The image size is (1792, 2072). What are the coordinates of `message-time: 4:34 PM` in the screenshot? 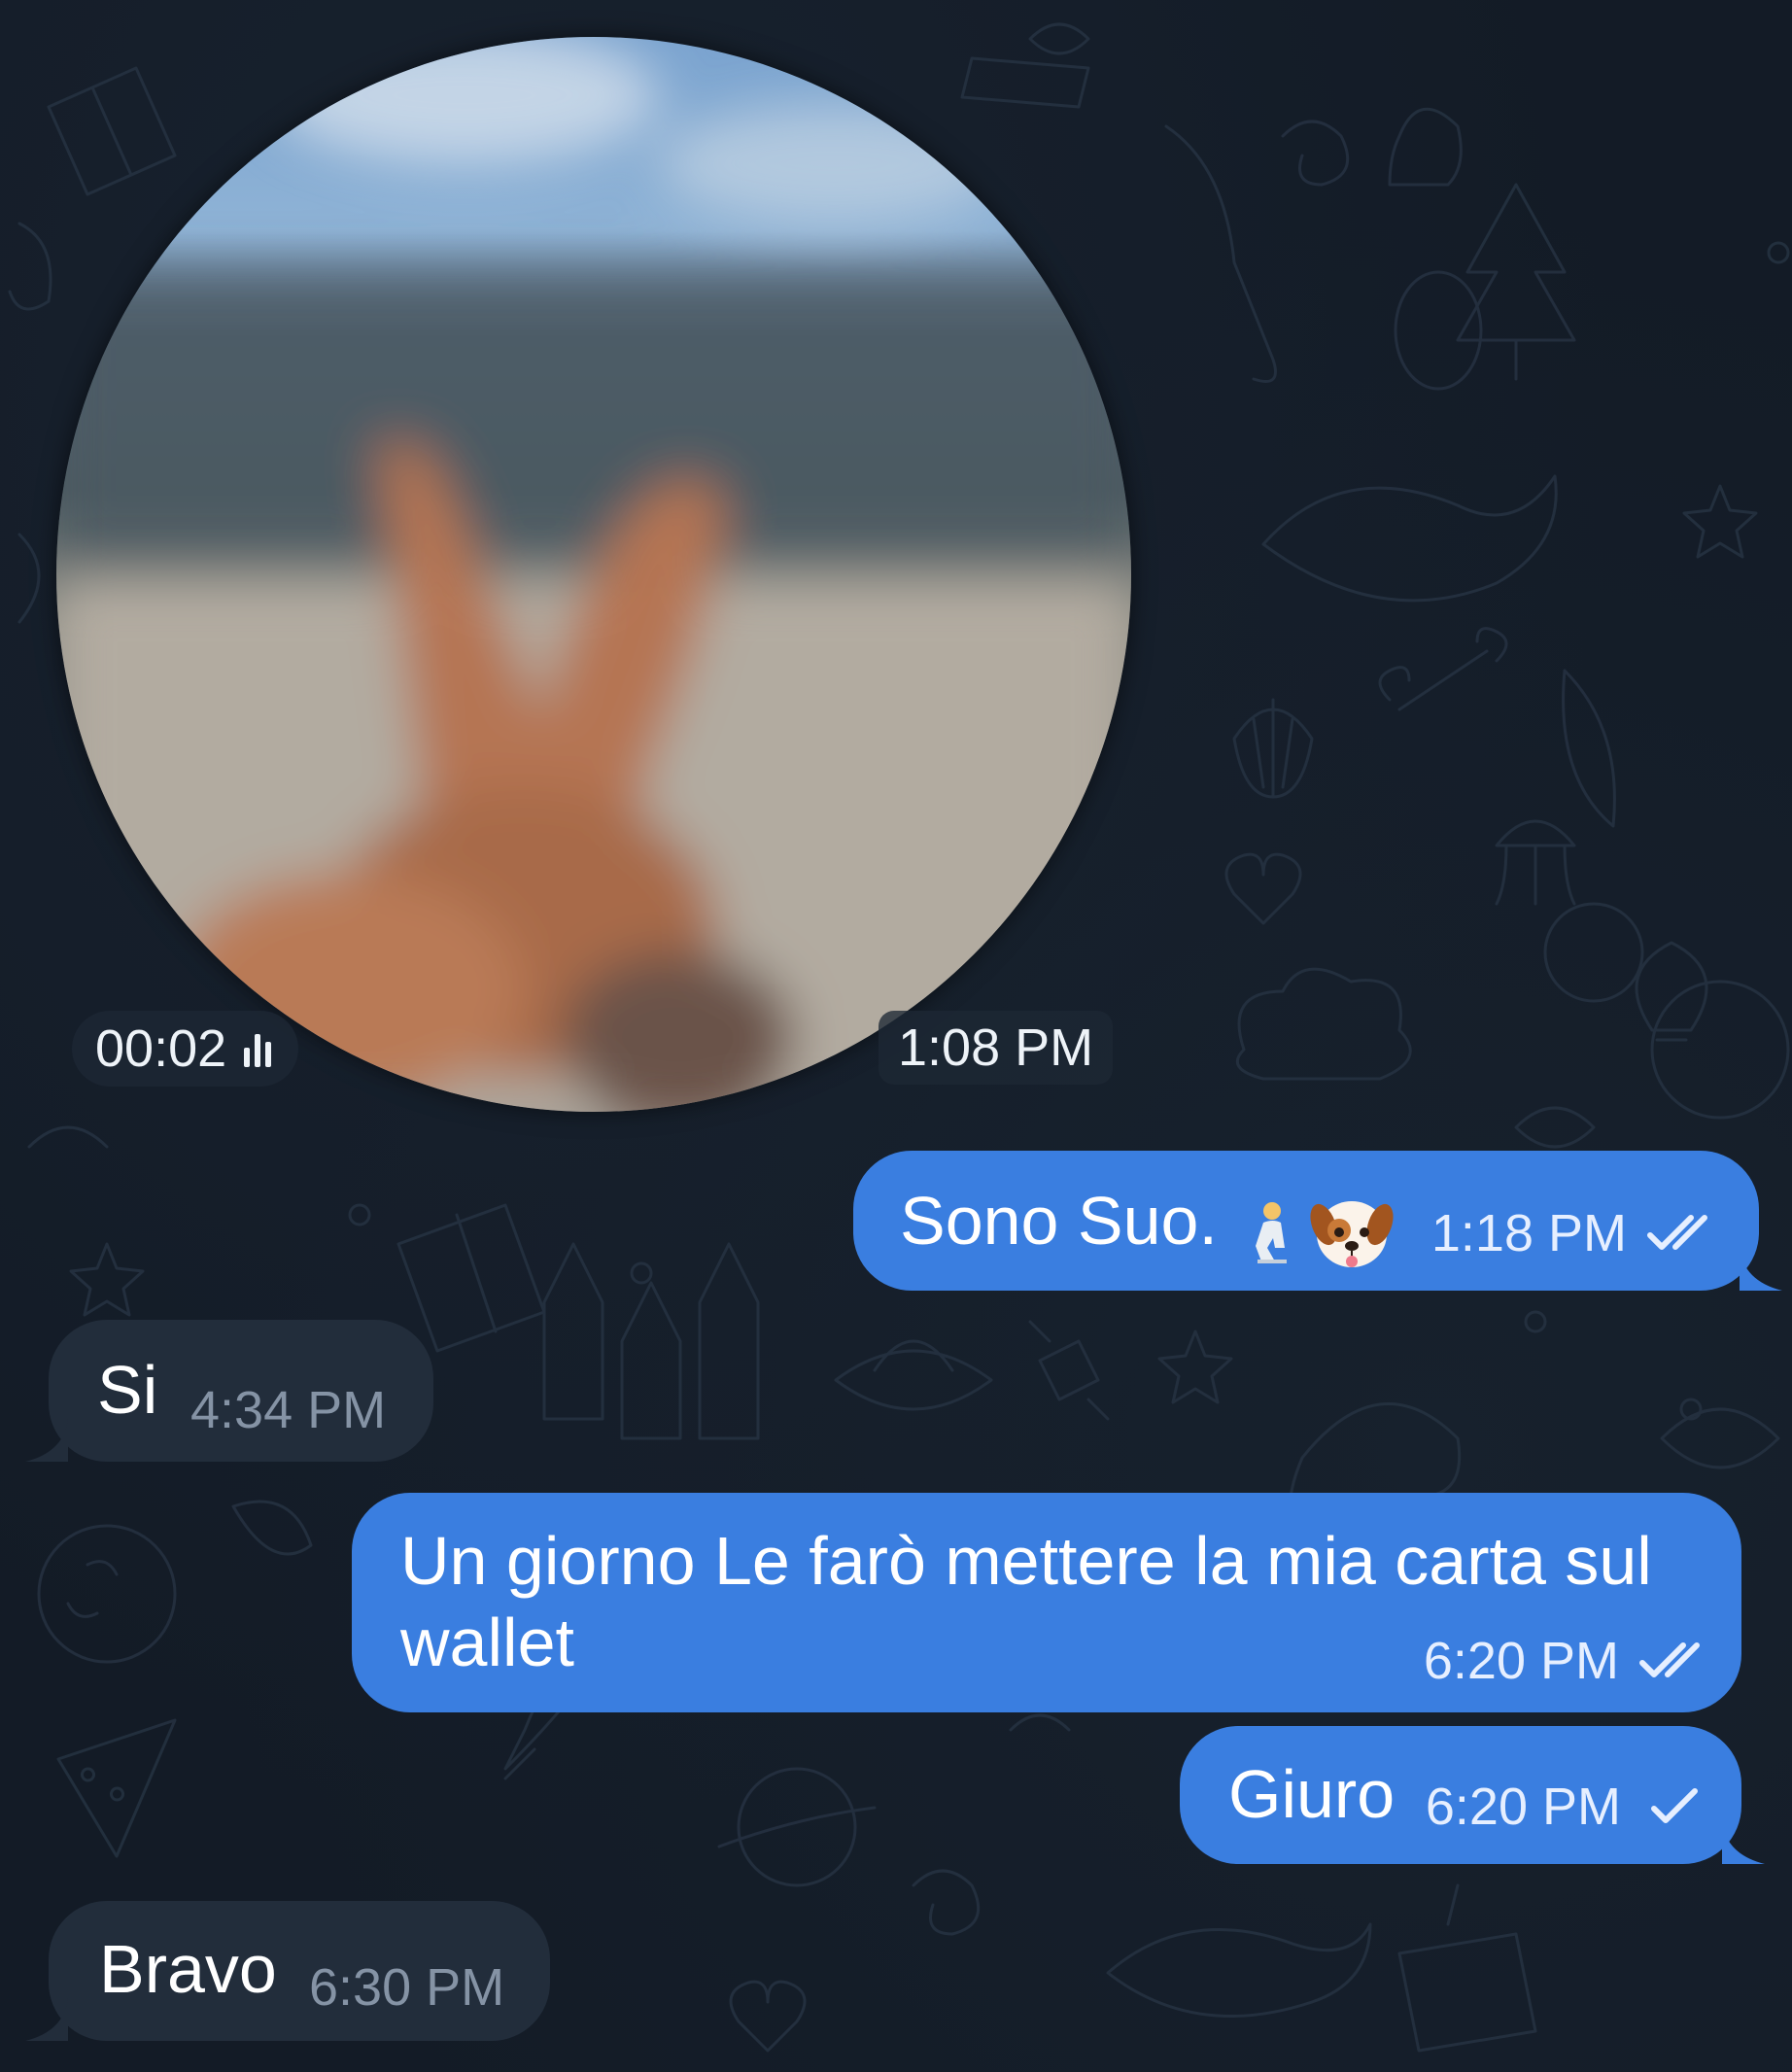 It's located at (288, 1410).